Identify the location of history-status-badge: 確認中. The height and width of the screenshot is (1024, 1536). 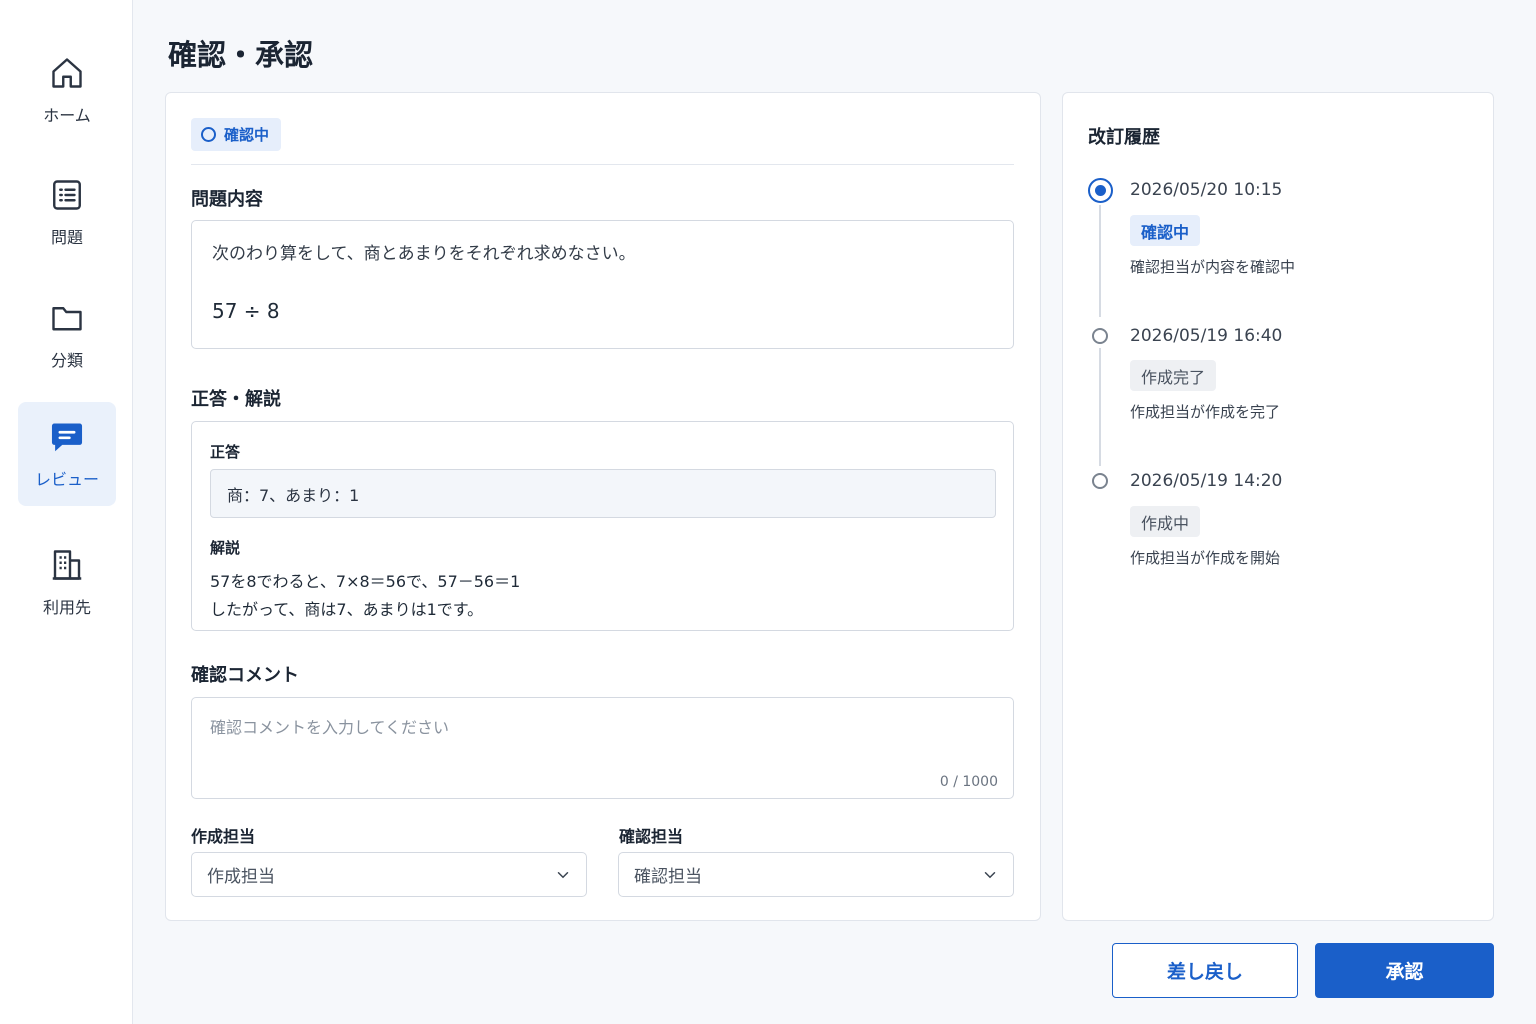
(1165, 230).